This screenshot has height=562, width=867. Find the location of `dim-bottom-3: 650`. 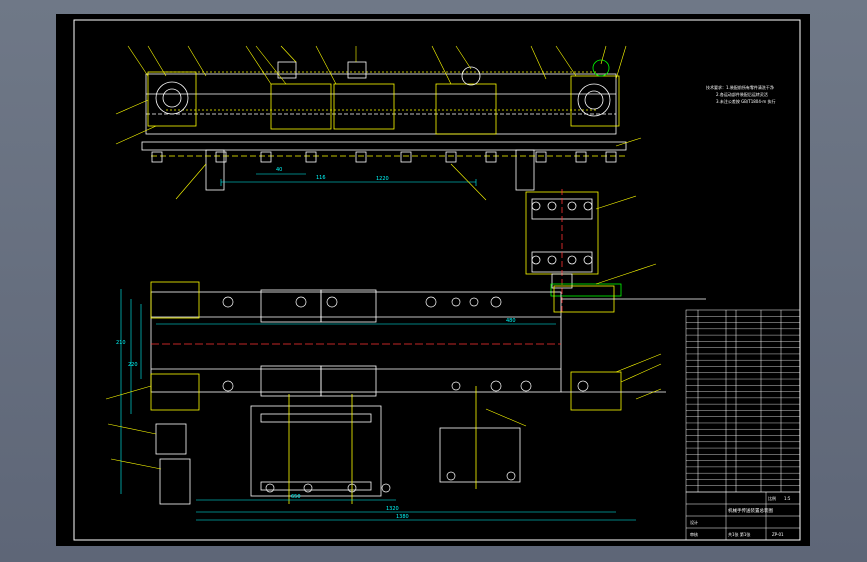

dim-bottom-3: 650 is located at coordinates (296, 497).